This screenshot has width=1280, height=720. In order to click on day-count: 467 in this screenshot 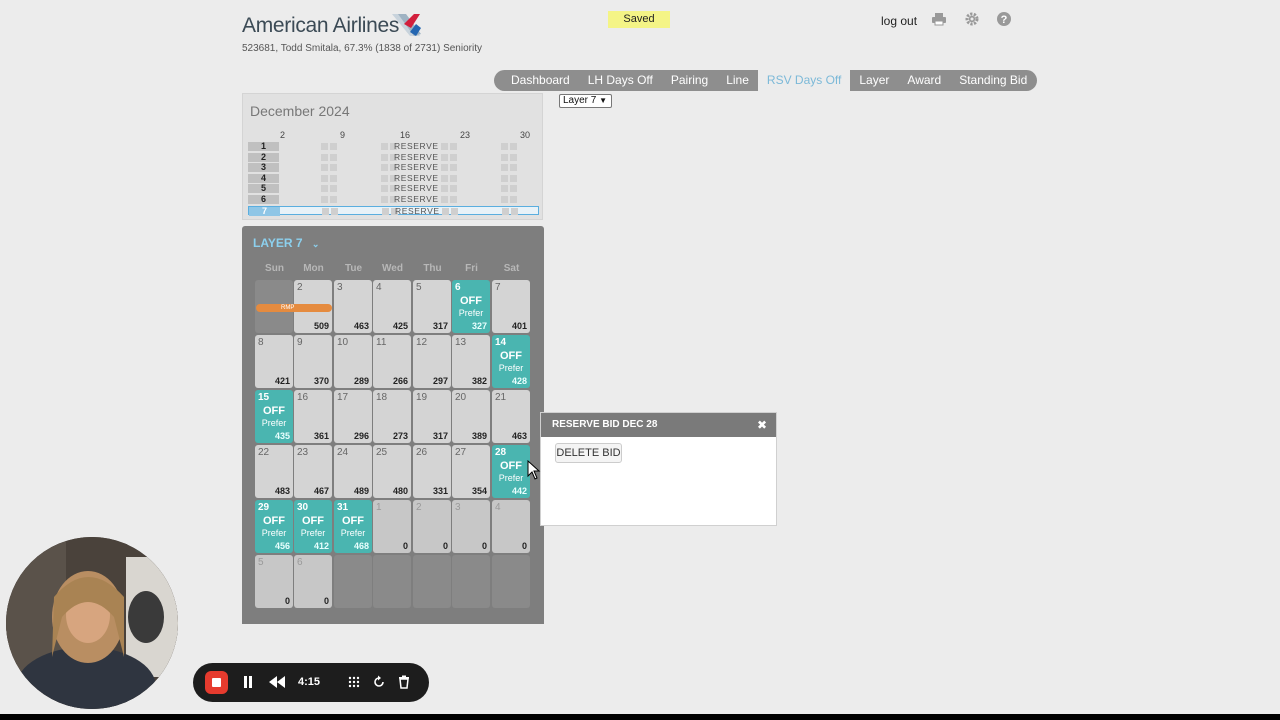, I will do `click(321, 491)`.